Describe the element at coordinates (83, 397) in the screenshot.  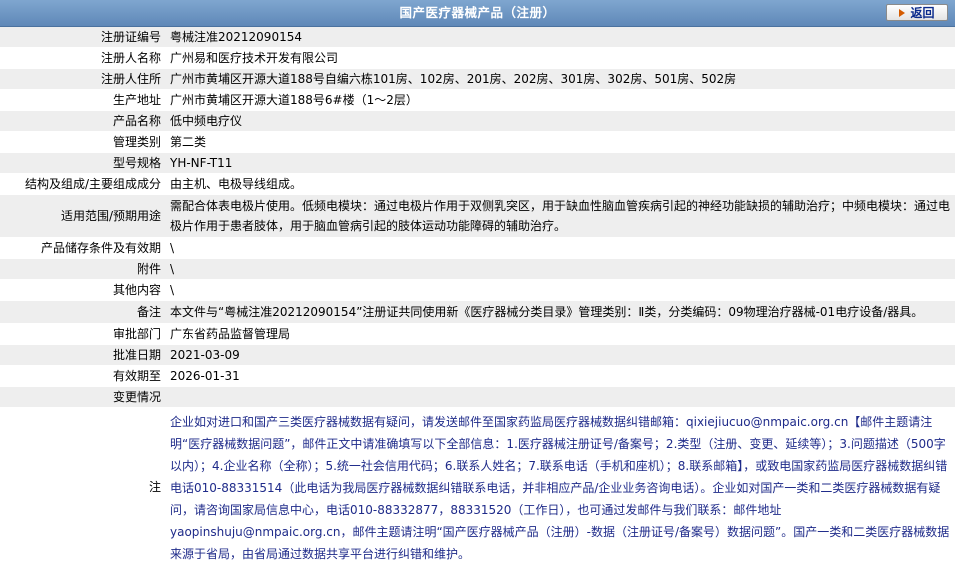
I see `field-label-changes: 变更情况` at that location.